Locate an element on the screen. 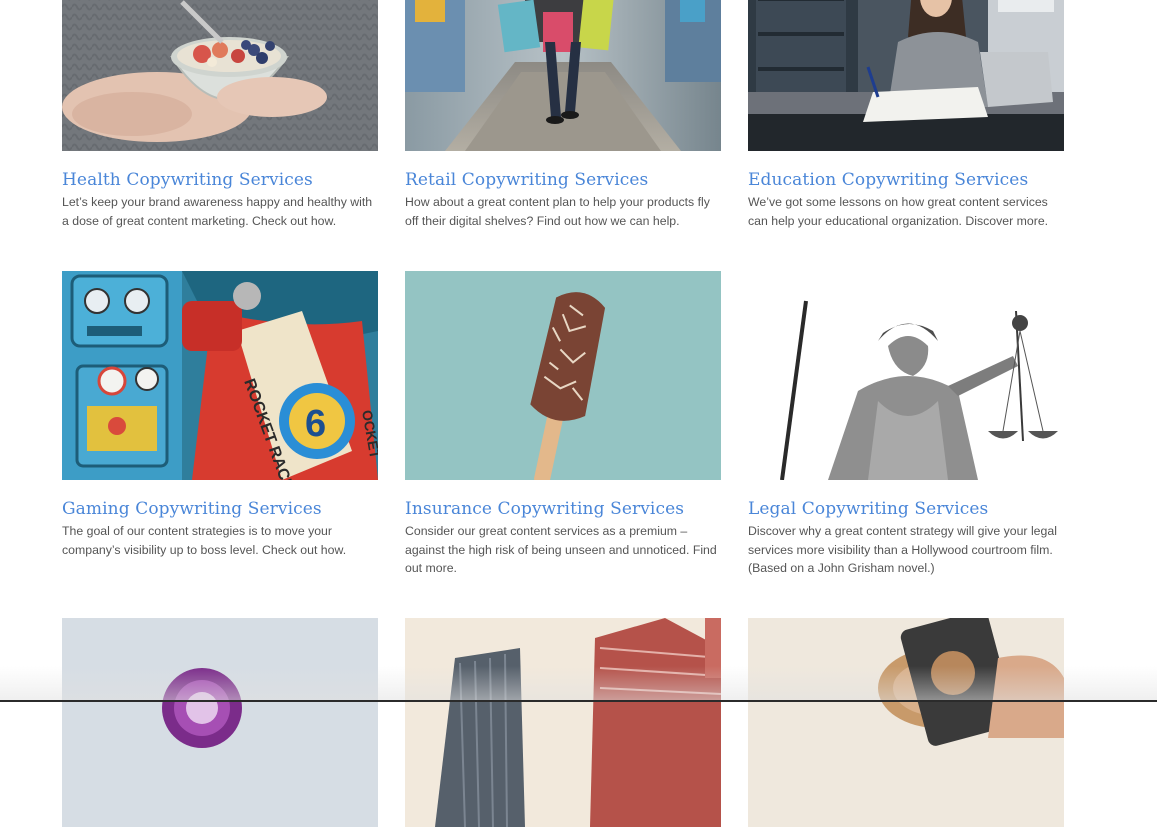  retail-shopping-image is located at coordinates (563, 75).